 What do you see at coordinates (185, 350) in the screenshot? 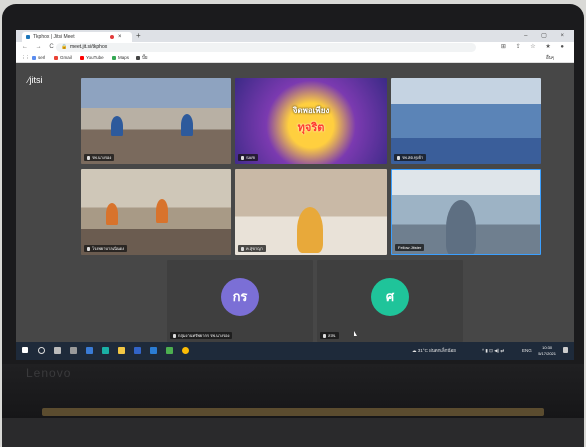
I see `chrome-icon` at bounding box center [185, 350].